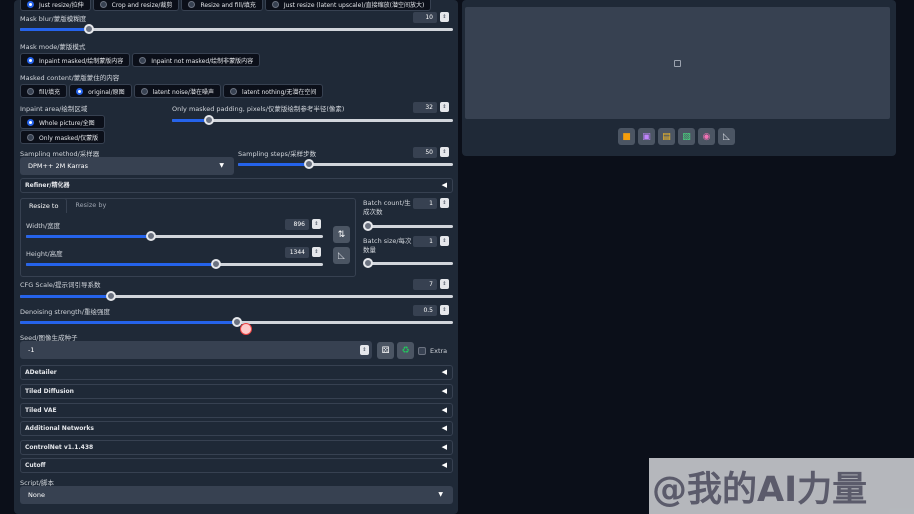 This screenshot has width=914, height=514. Describe the element at coordinates (174, 264) in the screenshot. I see `height-slider` at that location.